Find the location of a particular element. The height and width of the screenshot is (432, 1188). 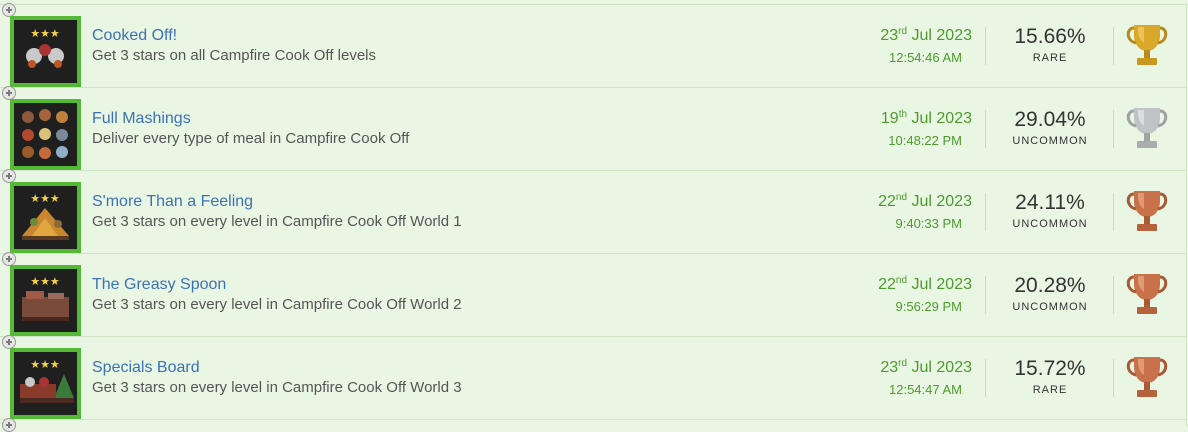

achievement-title: Cooked Off! is located at coordinates (134, 36).